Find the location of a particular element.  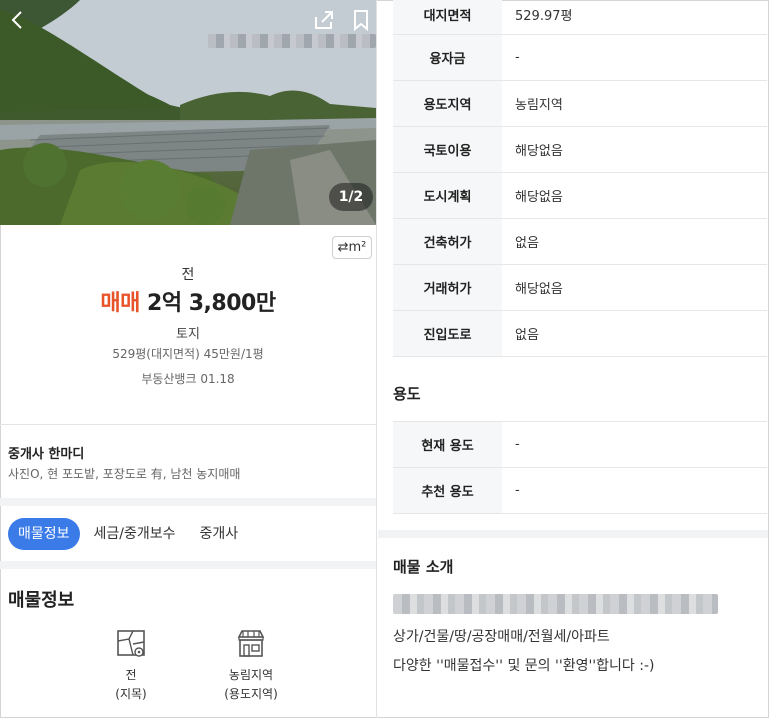

area-price-info: 529평(대지면적) 45만원/1평 is located at coordinates (188, 354).